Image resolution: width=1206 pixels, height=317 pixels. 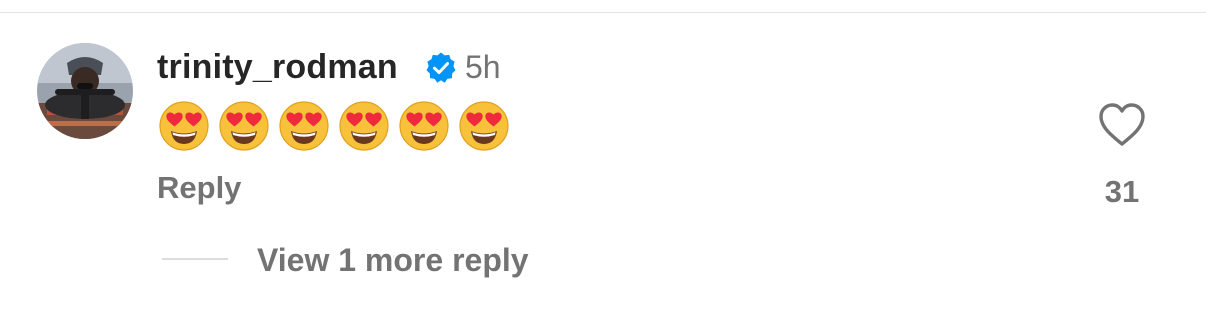 What do you see at coordinates (483, 67) in the screenshot?
I see `comment-timestamp: 5h` at bounding box center [483, 67].